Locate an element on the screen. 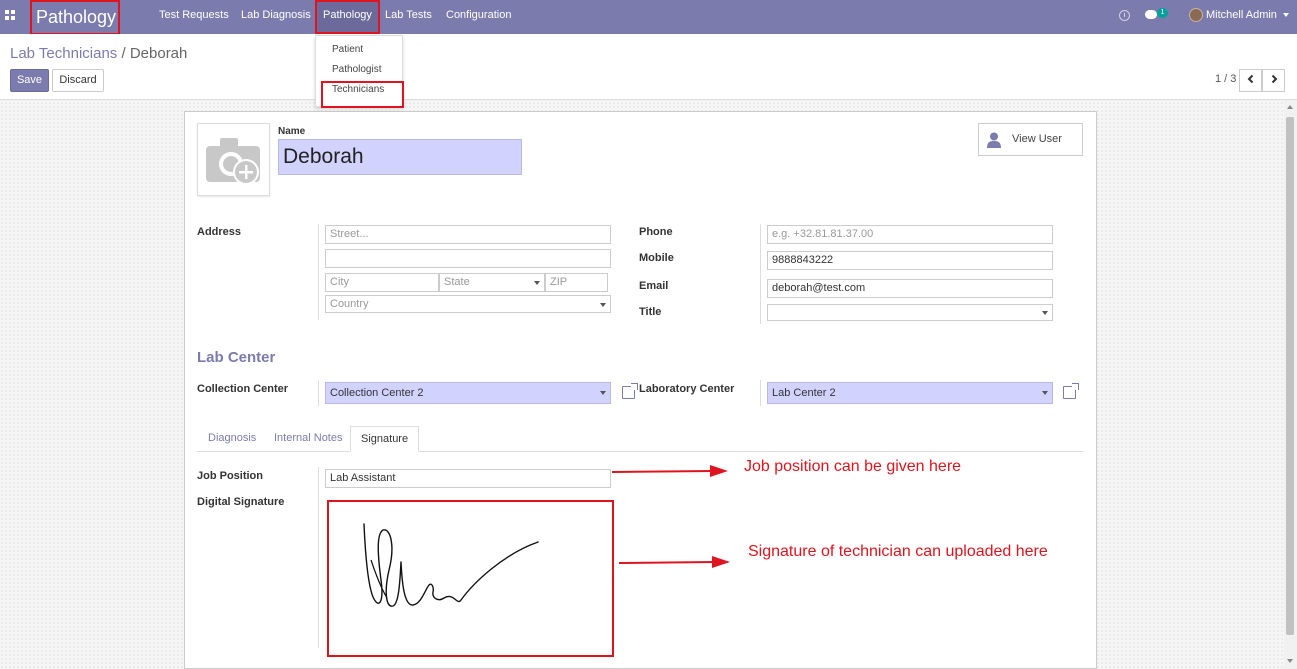 Image resolution: width=1297 pixels, height=669 pixels. dropdown-item-patient: Patient is located at coordinates (347, 49).